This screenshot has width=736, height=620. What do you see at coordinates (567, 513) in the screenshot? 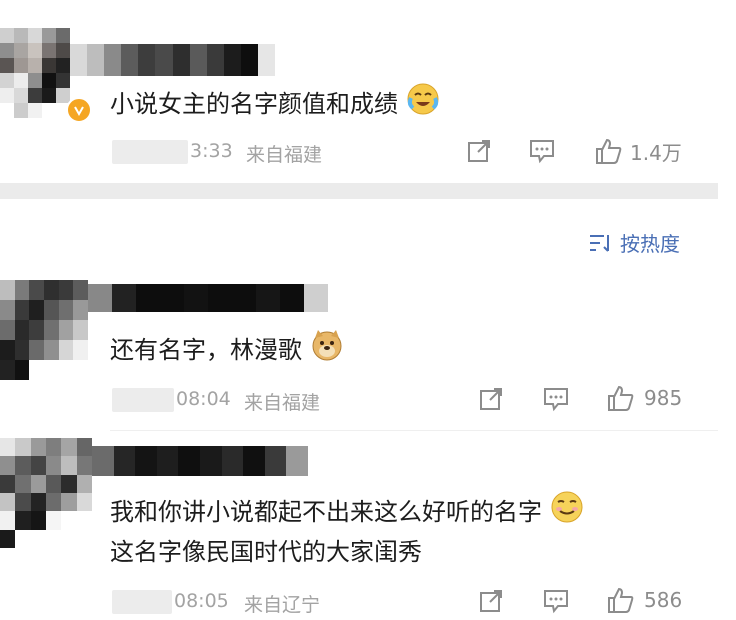
I see `smirk-emoji` at bounding box center [567, 513].